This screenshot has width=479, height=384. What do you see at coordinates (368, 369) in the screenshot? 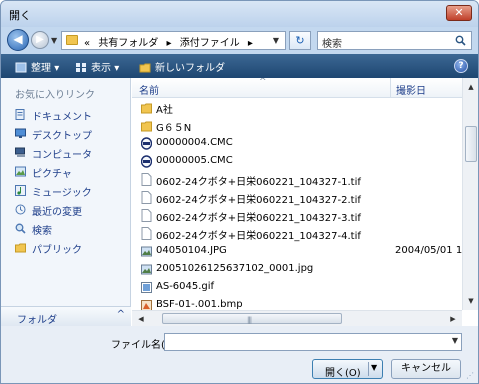
I see `split-divider` at bounding box center [368, 369].